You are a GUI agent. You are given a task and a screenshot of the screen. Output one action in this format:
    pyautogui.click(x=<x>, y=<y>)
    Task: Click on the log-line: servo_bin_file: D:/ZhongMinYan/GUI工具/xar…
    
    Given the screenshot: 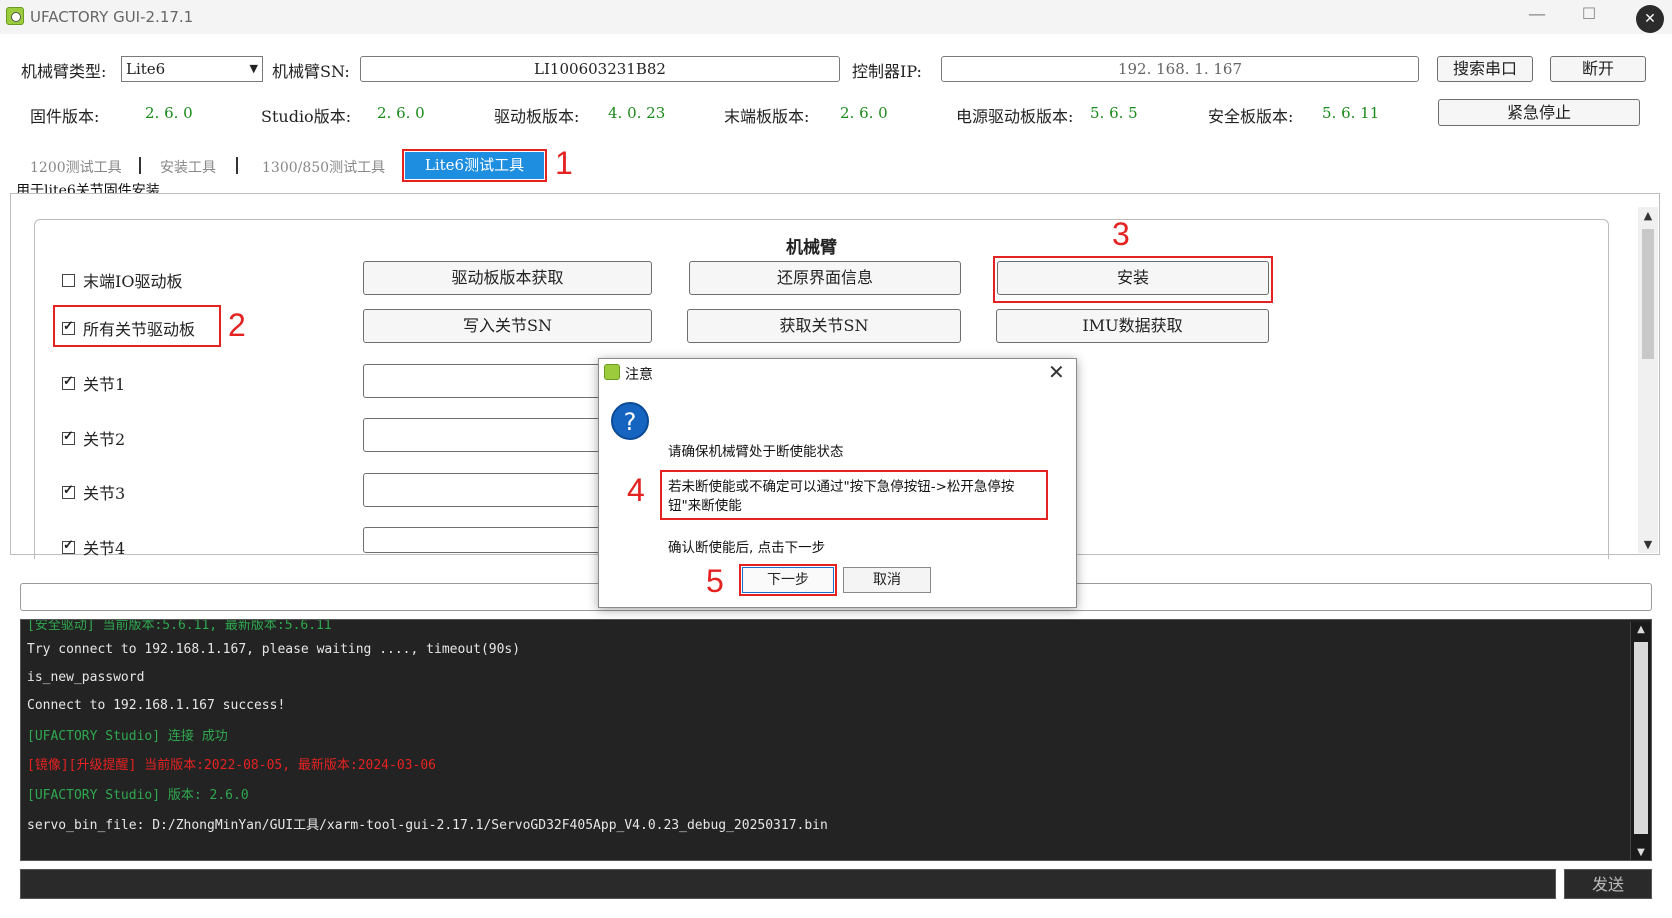 What is the action you would take?
    pyautogui.click(x=427, y=825)
    